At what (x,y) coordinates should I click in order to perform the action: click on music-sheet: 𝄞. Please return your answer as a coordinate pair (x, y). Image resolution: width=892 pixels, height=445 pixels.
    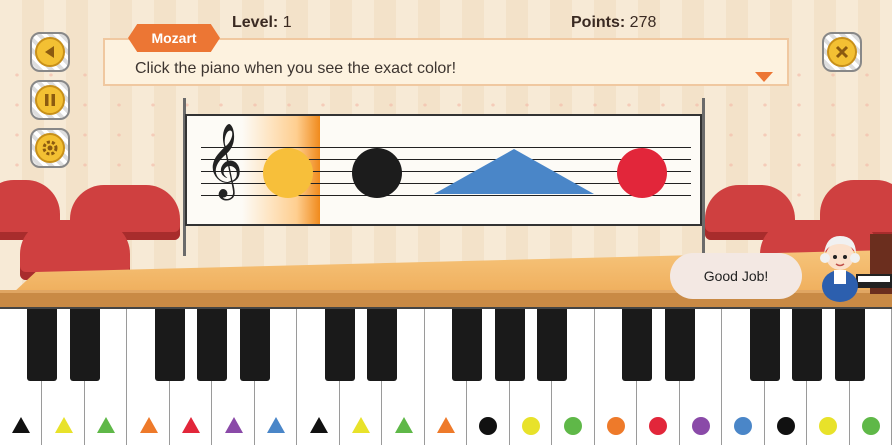
    Looking at the image, I should click on (443, 170).